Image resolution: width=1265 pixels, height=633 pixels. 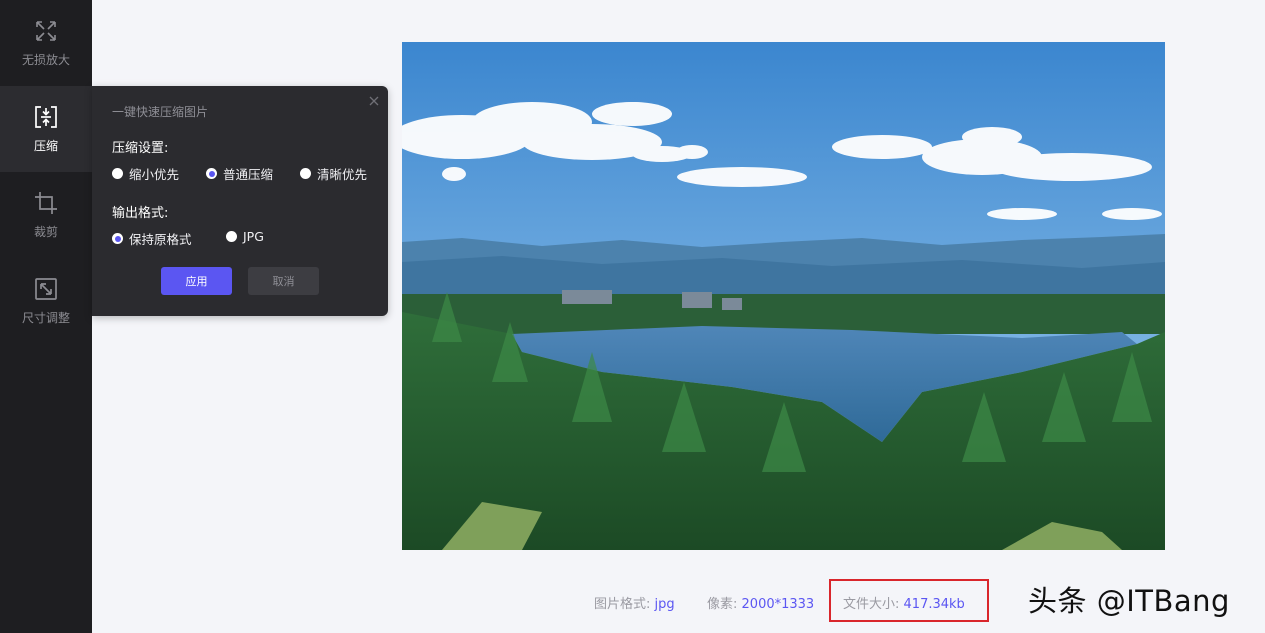 What do you see at coordinates (140, 148) in the screenshot?
I see `compress-settings-label: 压缩设置:` at bounding box center [140, 148].